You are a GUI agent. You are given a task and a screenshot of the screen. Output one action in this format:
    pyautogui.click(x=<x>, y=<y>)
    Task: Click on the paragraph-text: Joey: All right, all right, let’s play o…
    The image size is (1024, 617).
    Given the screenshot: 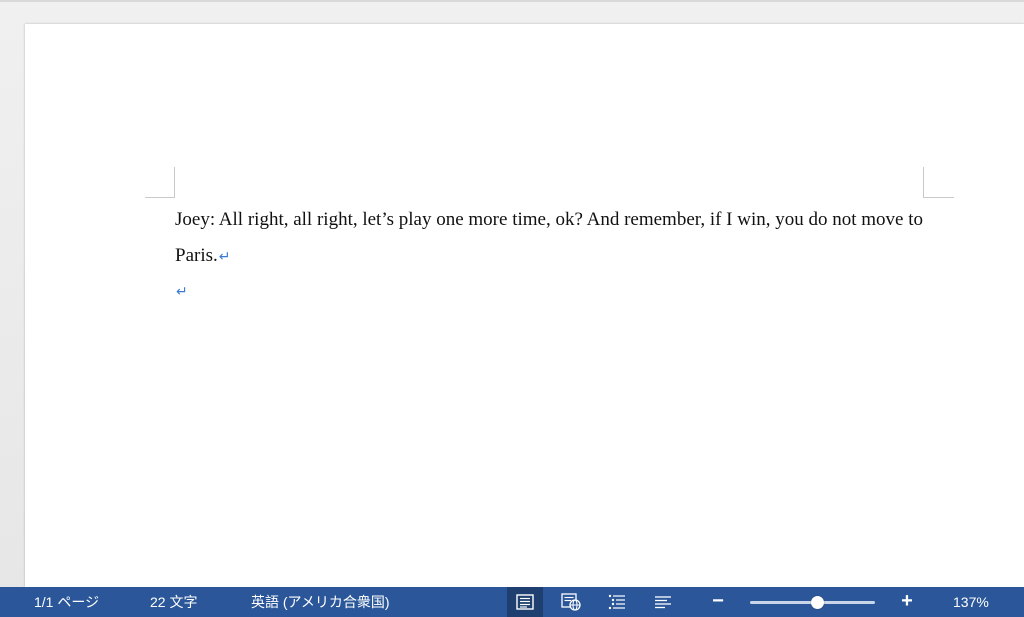 What is the action you would take?
    pyautogui.click(x=549, y=237)
    